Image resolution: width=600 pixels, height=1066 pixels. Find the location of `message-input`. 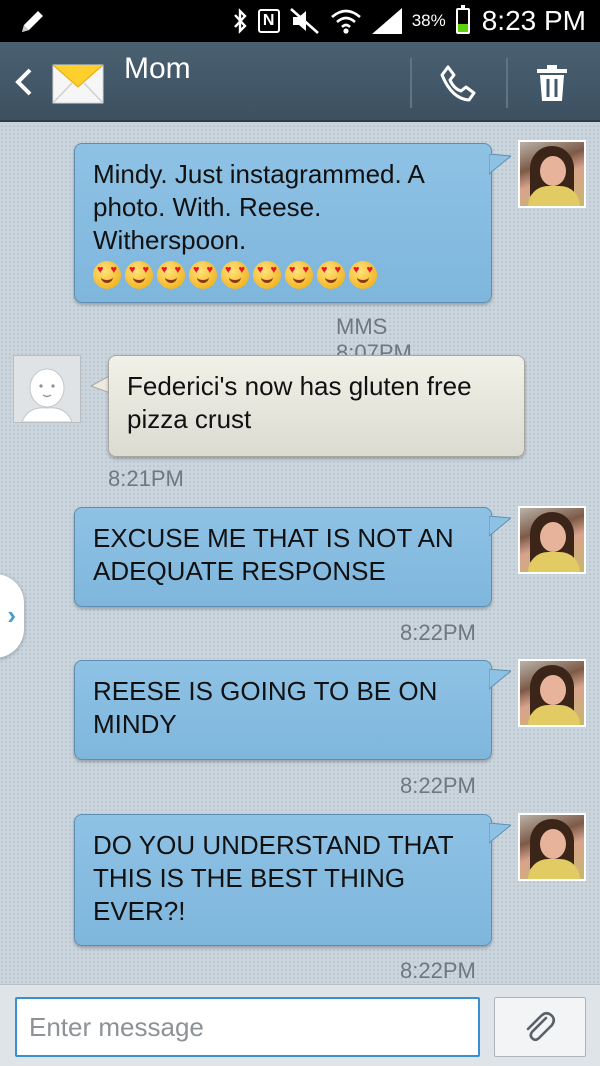

message-input is located at coordinates (247, 1027).